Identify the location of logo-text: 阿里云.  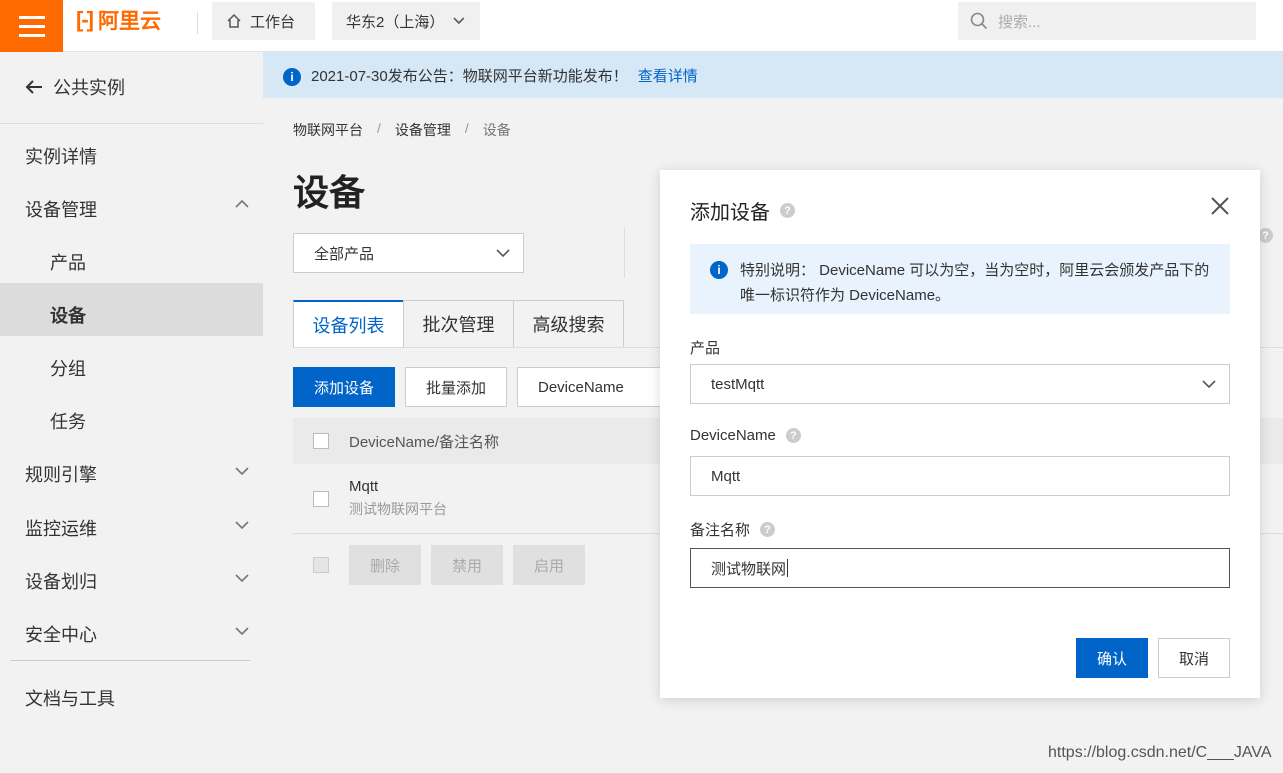
(129, 21).